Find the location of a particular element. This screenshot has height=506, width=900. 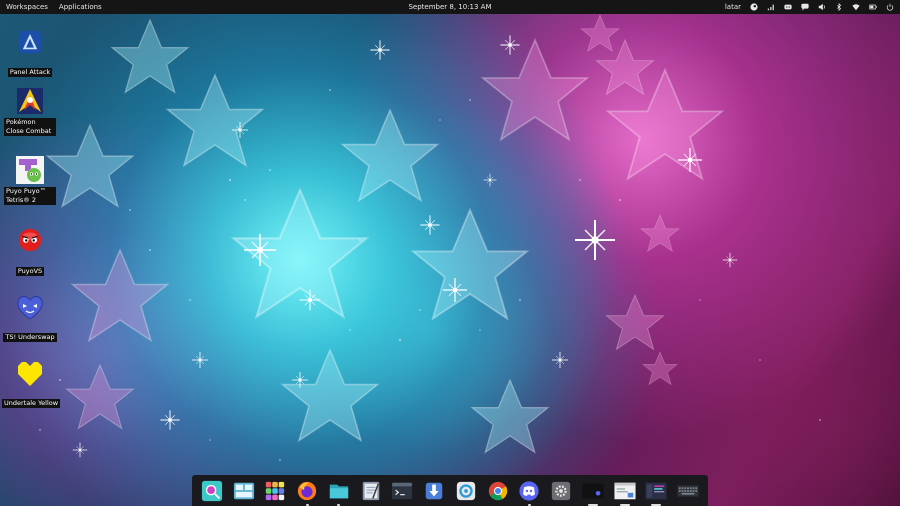

dock is located at coordinates (450, 490).